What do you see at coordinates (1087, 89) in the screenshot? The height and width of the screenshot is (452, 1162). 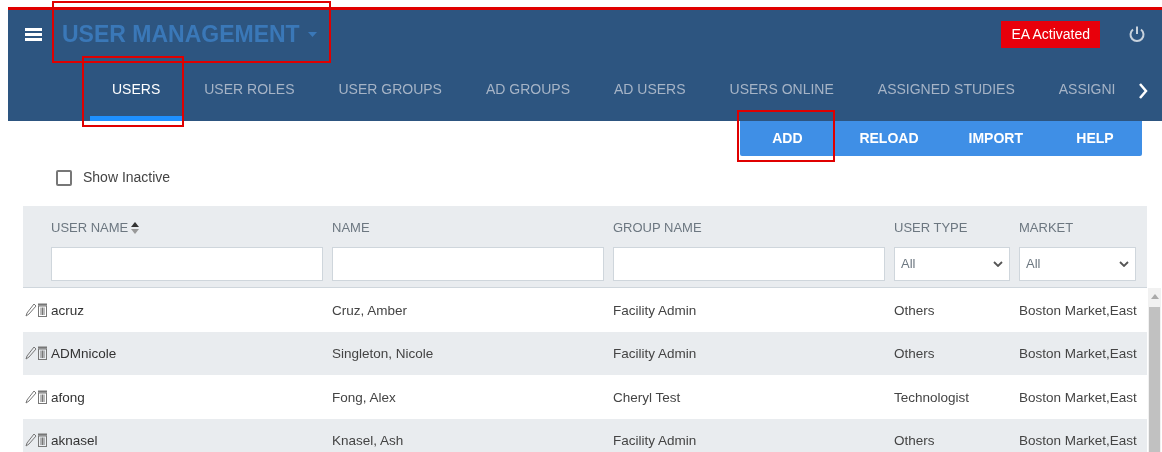 I see `tab: ASSIGNI` at bounding box center [1087, 89].